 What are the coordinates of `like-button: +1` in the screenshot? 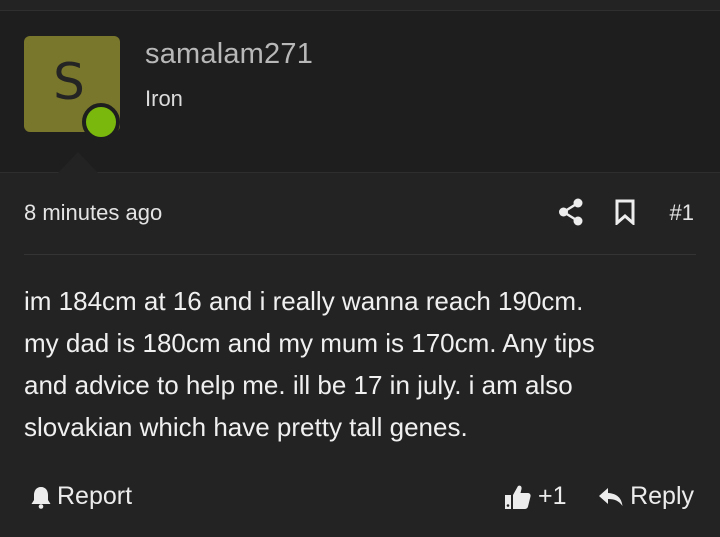 It's located at (535, 496).